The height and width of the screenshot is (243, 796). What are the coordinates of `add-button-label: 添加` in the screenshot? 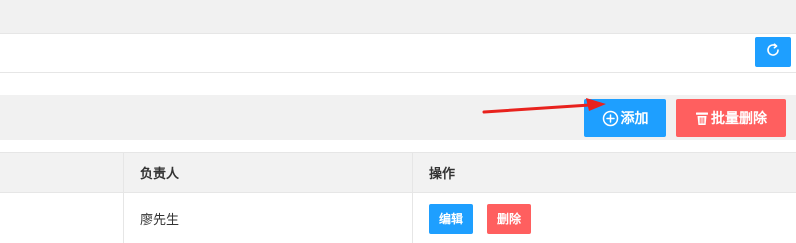 It's located at (634, 119).